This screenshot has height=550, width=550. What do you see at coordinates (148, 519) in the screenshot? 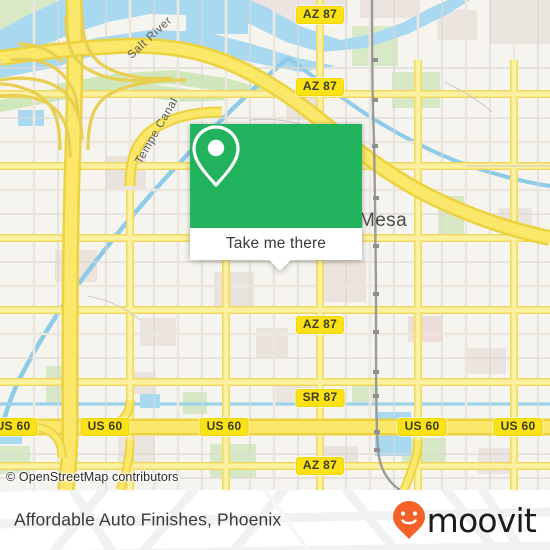
I see `place-title: Affordable Auto Finishes, Phoenix` at bounding box center [148, 519].